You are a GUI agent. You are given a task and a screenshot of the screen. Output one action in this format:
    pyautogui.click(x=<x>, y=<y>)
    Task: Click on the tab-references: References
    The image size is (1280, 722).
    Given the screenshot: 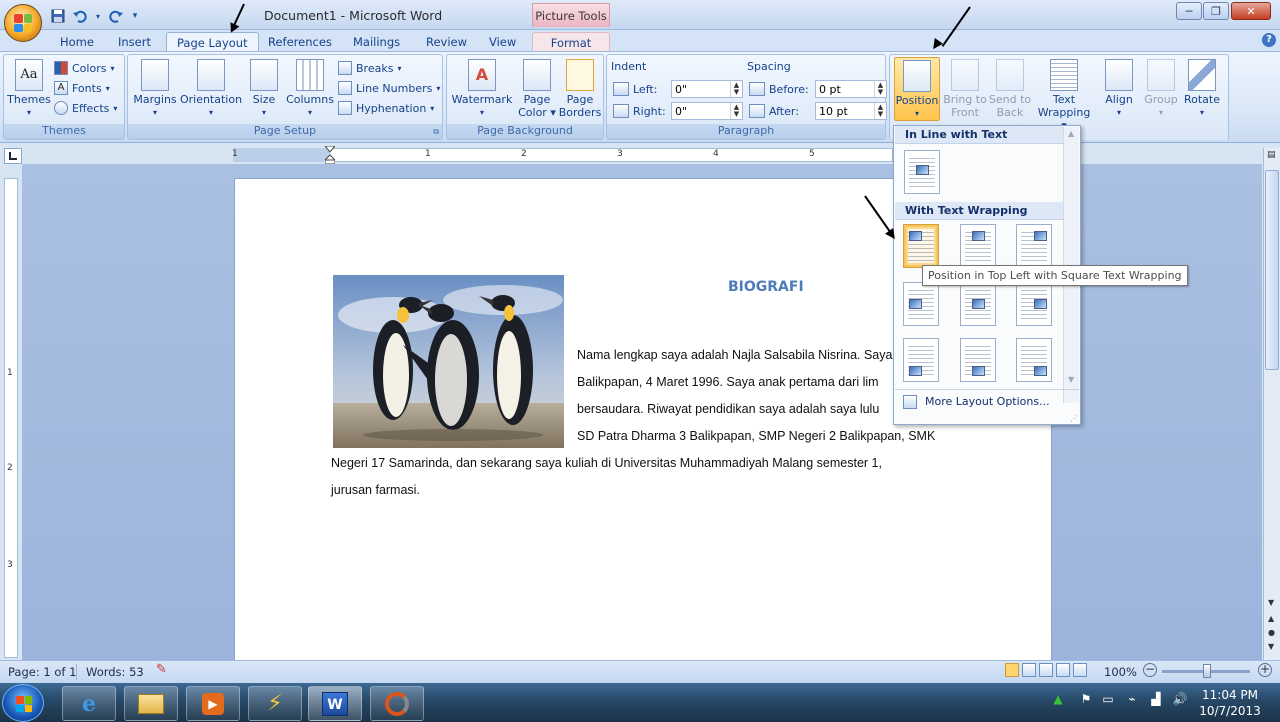 What is the action you would take?
    pyautogui.click(x=300, y=42)
    